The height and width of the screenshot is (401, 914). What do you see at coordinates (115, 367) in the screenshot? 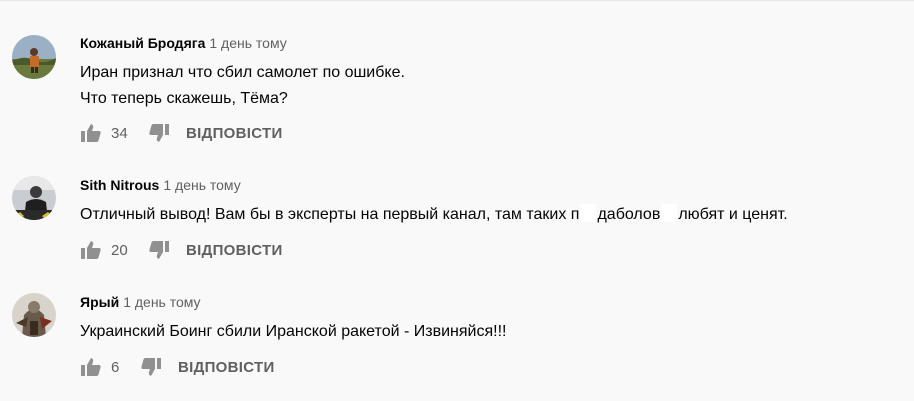
I see `like-count: 6` at bounding box center [115, 367].